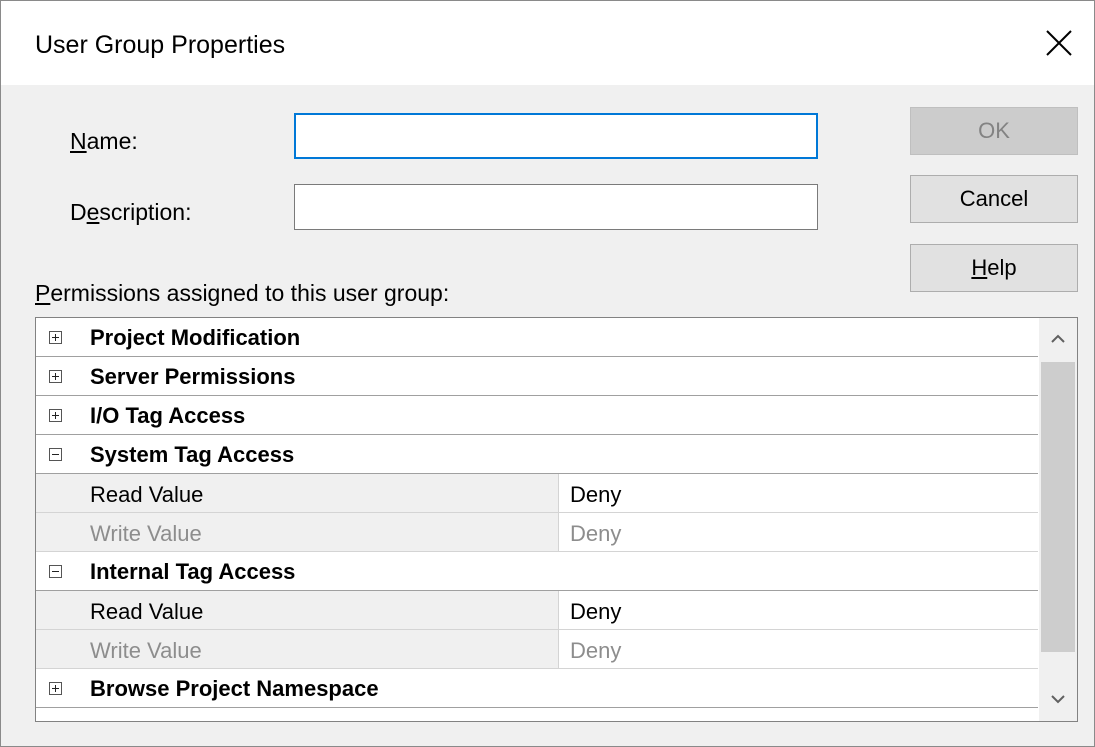  What do you see at coordinates (537, 415) in the screenshot?
I see `category-row: I/O Tag Access` at bounding box center [537, 415].